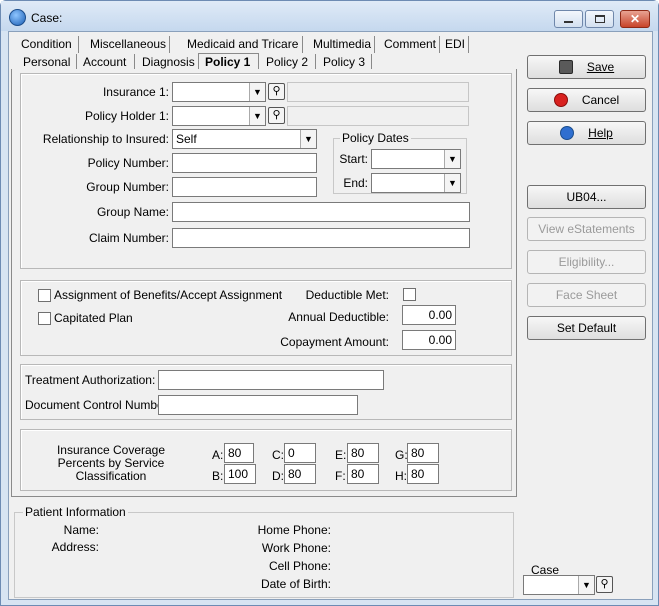  What do you see at coordinates (47, 44) in the screenshot?
I see `tab-condition: Condition` at bounding box center [47, 44].